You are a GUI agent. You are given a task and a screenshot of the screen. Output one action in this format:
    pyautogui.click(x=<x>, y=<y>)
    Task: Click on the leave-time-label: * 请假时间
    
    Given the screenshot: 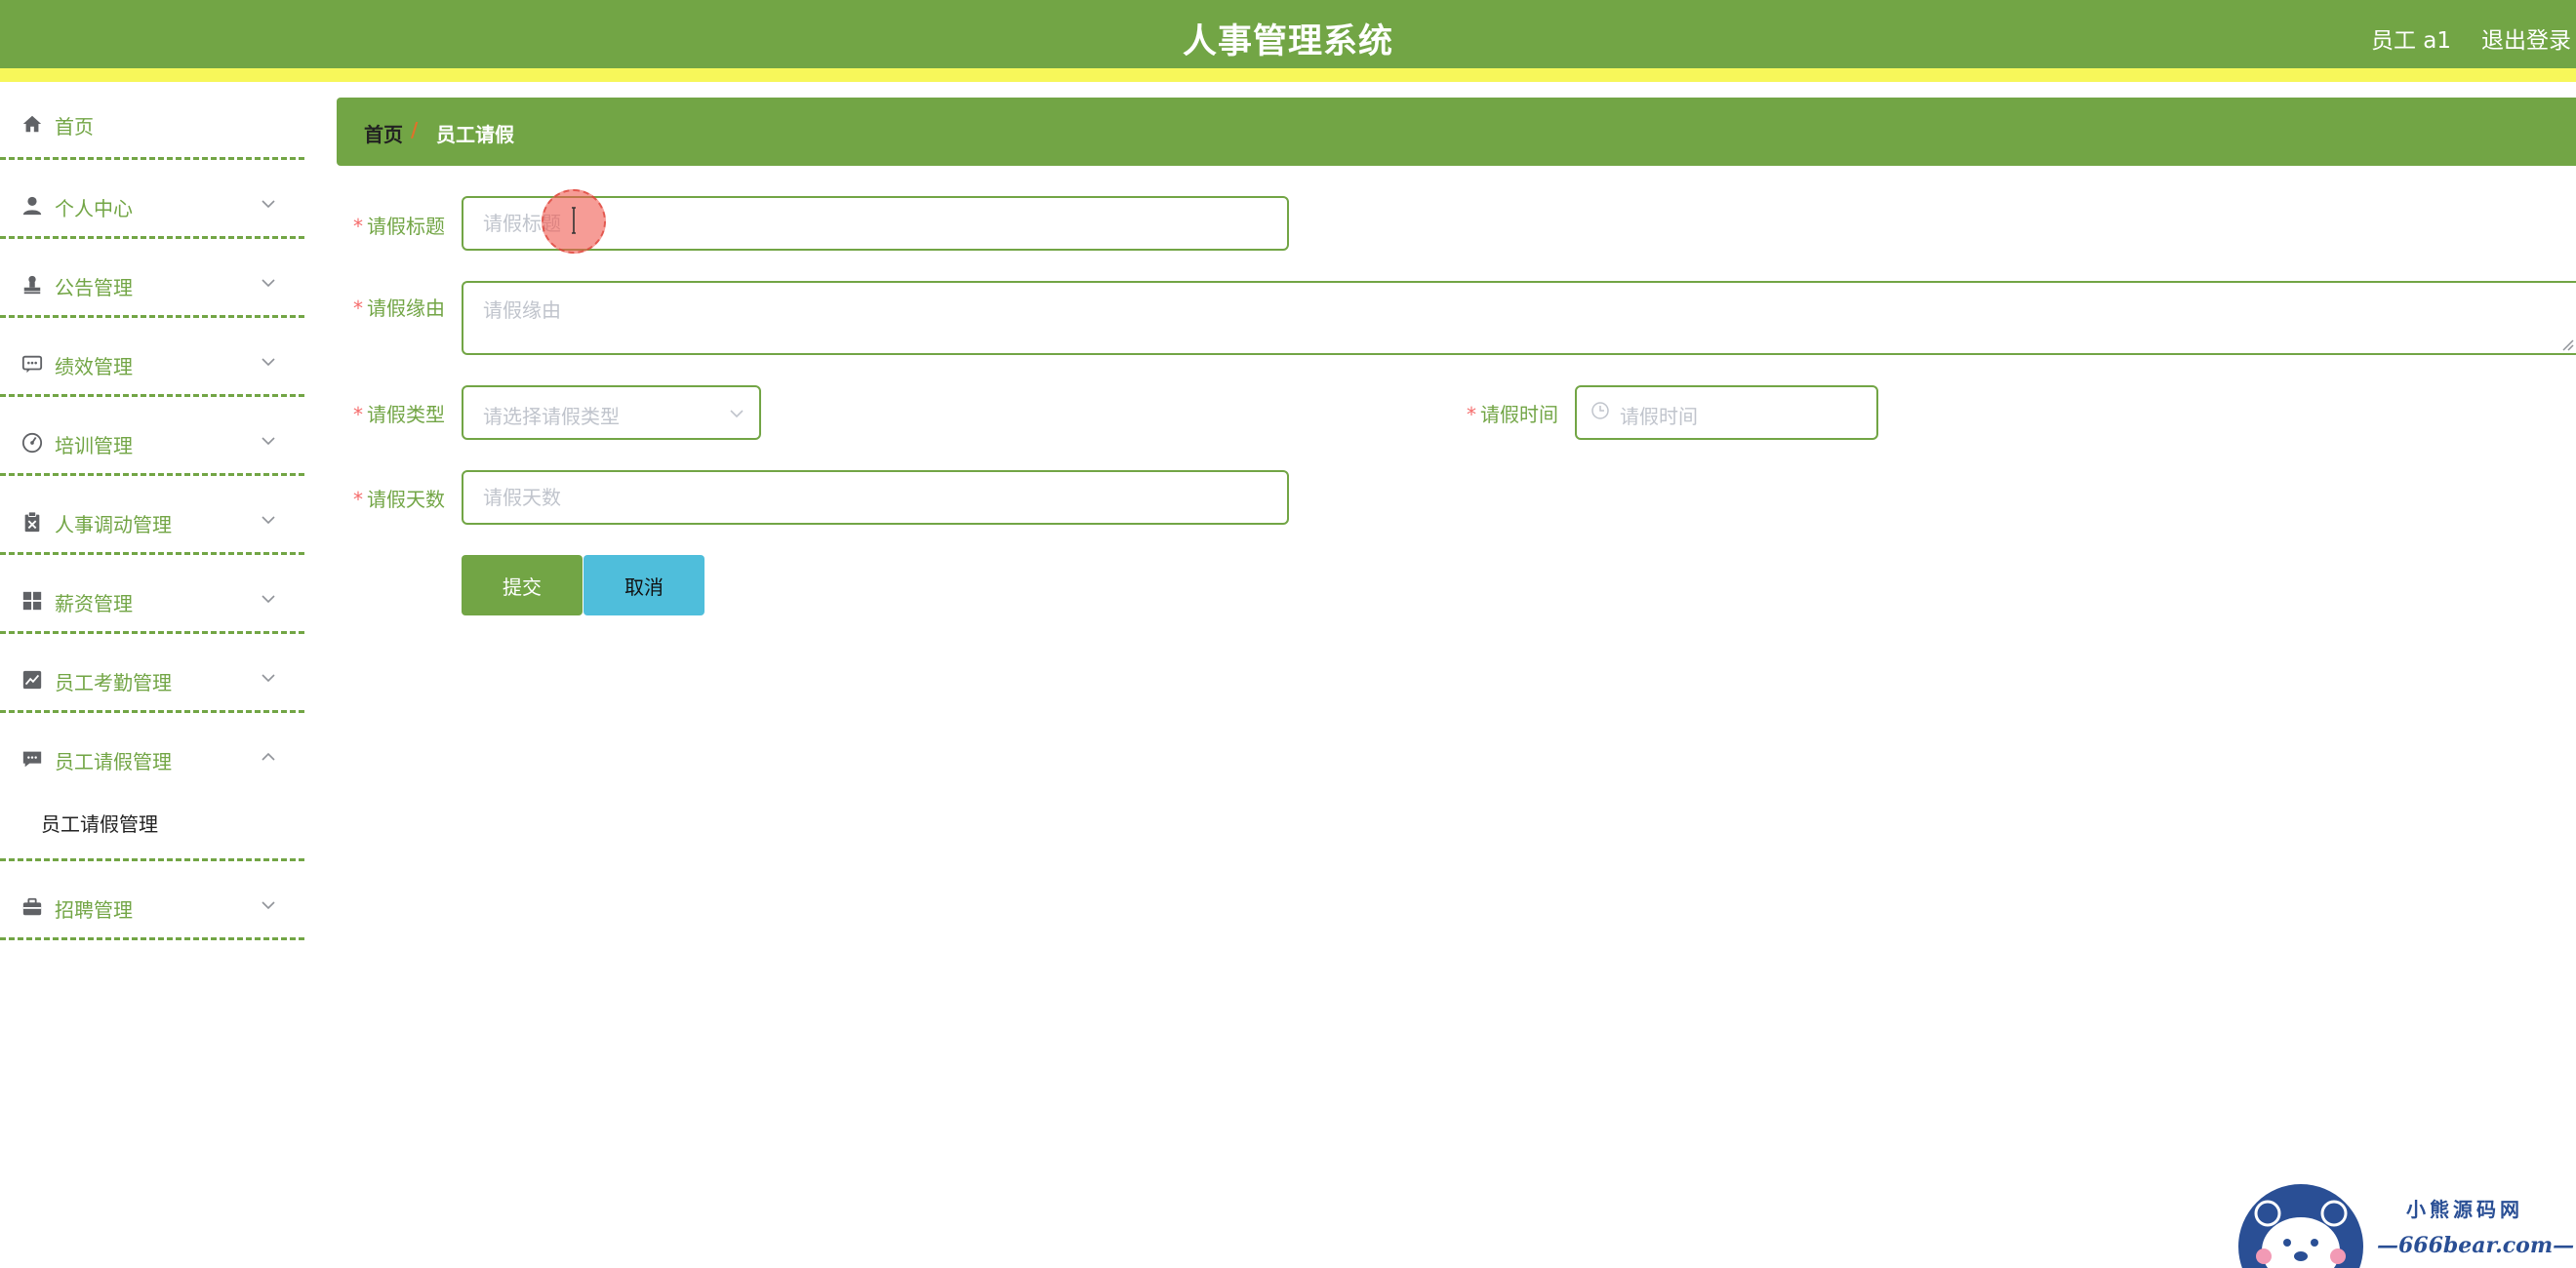 What is the action you would take?
    pyautogui.click(x=1512, y=413)
    